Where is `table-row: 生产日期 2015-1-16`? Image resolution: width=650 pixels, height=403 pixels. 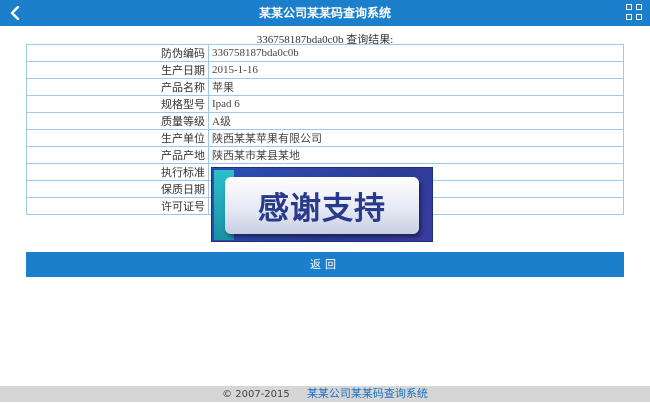 table-row: 生产日期 2015-1-16 is located at coordinates (325, 70).